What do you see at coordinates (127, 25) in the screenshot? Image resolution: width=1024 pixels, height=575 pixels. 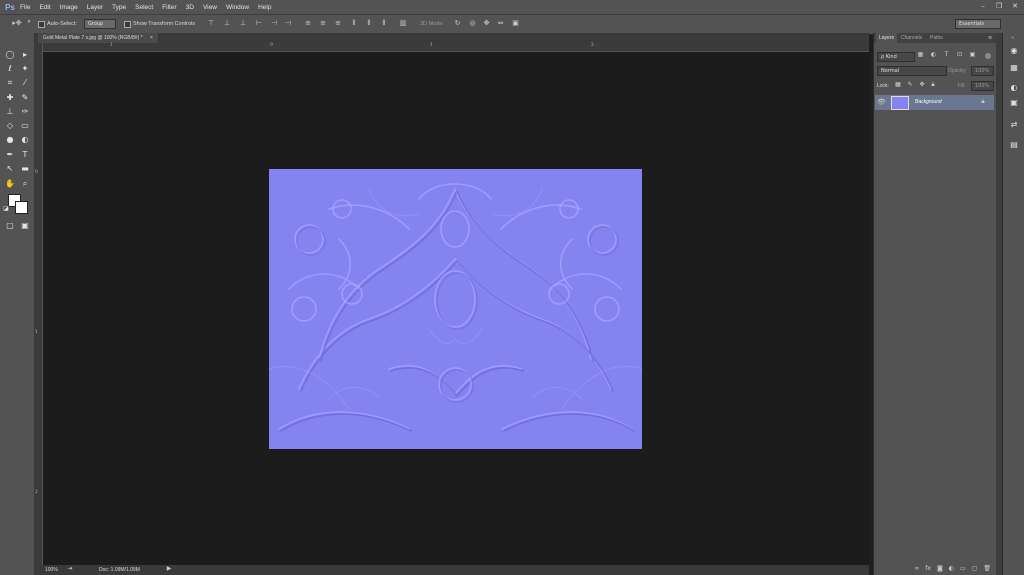 I see `show-transform-checkbox` at bounding box center [127, 25].